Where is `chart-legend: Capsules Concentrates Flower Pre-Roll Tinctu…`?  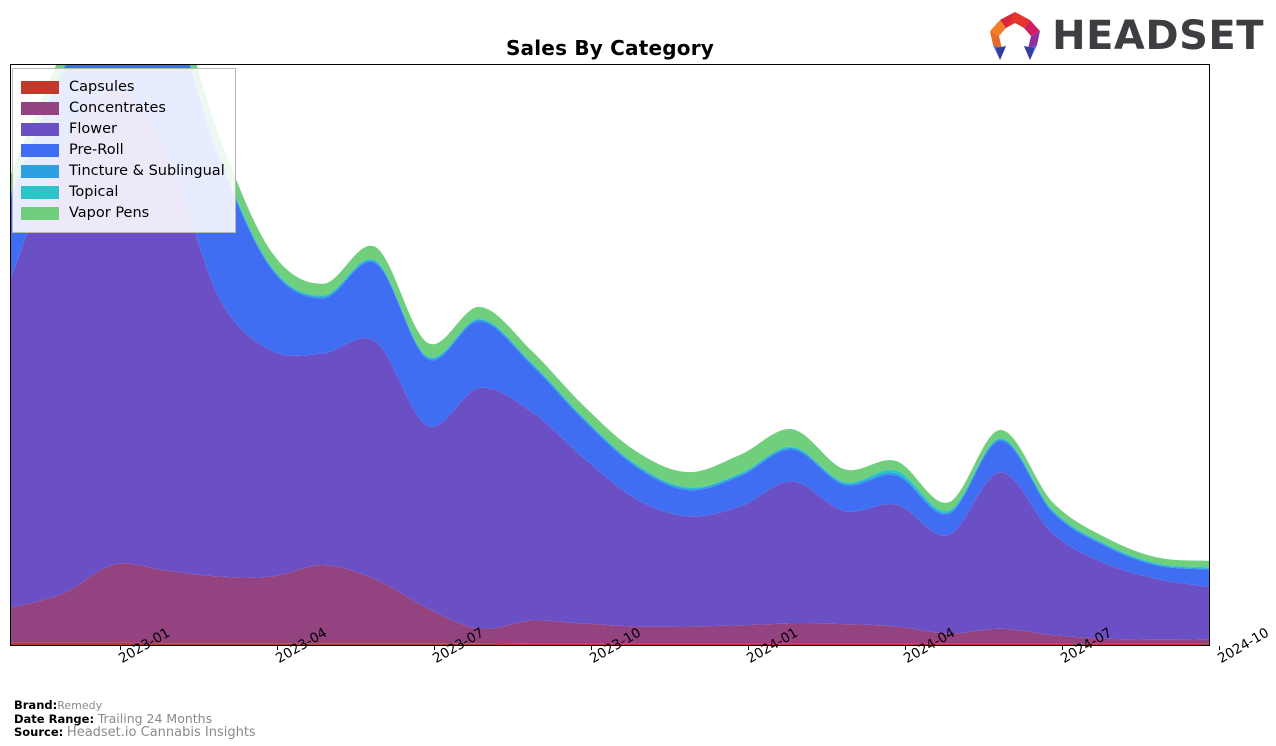 chart-legend: Capsules Concentrates Flower Pre-Roll Tinctu… is located at coordinates (124, 150).